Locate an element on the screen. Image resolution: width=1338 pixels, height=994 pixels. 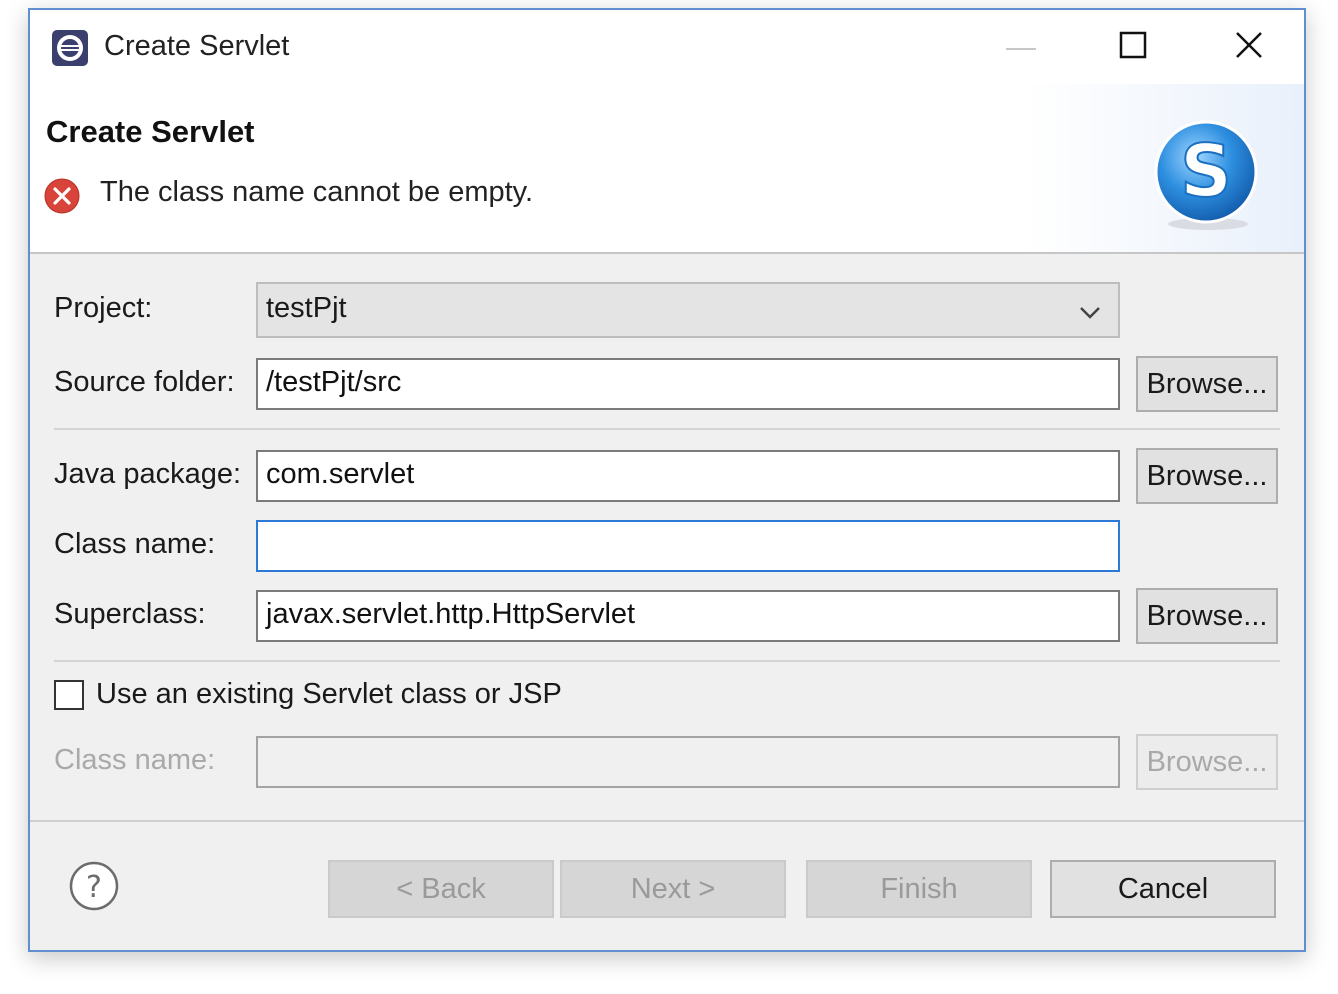
servlet-s-logo-icon: S is located at coordinates (1206, 176).